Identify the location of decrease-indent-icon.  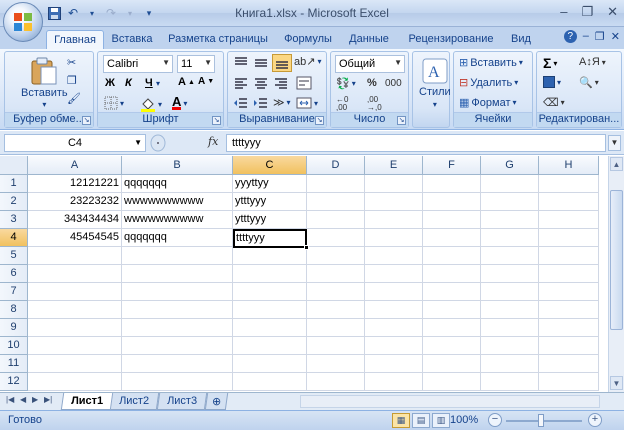
(241, 103).